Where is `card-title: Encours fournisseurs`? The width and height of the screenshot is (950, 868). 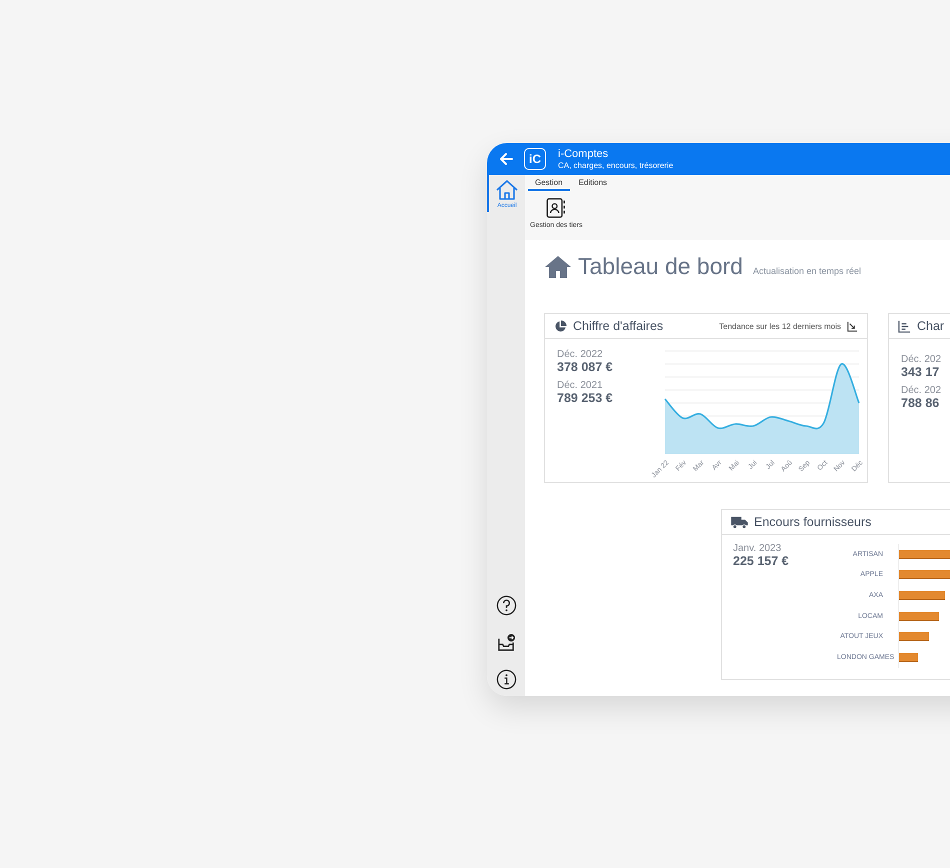
card-title: Encours fournisseurs is located at coordinates (813, 522).